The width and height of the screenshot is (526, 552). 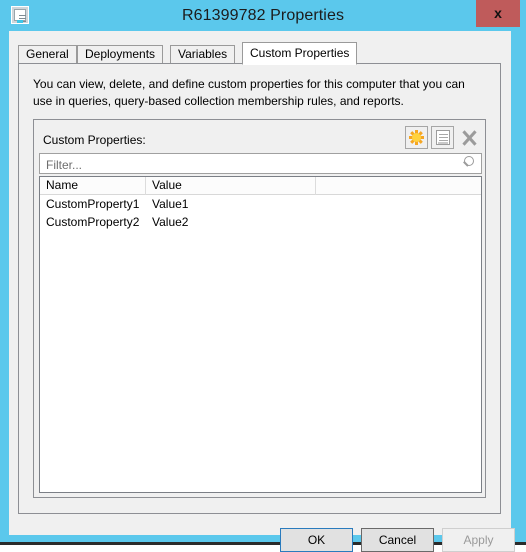 What do you see at coordinates (120, 54) in the screenshot?
I see `tab-deployments: Deployments` at bounding box center [120, 54].